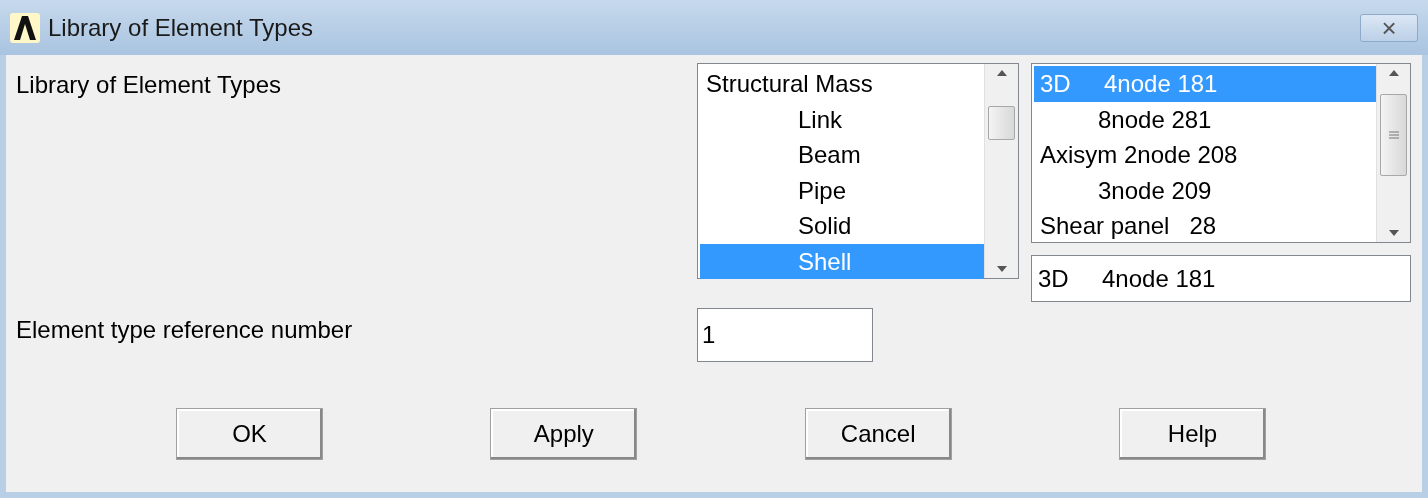 Image resolution: width=1428 pixels, height=498 pixels. Describe the element at coordinates (249, 434) in the screenshot. I see `dialog-button: OK` at that location.